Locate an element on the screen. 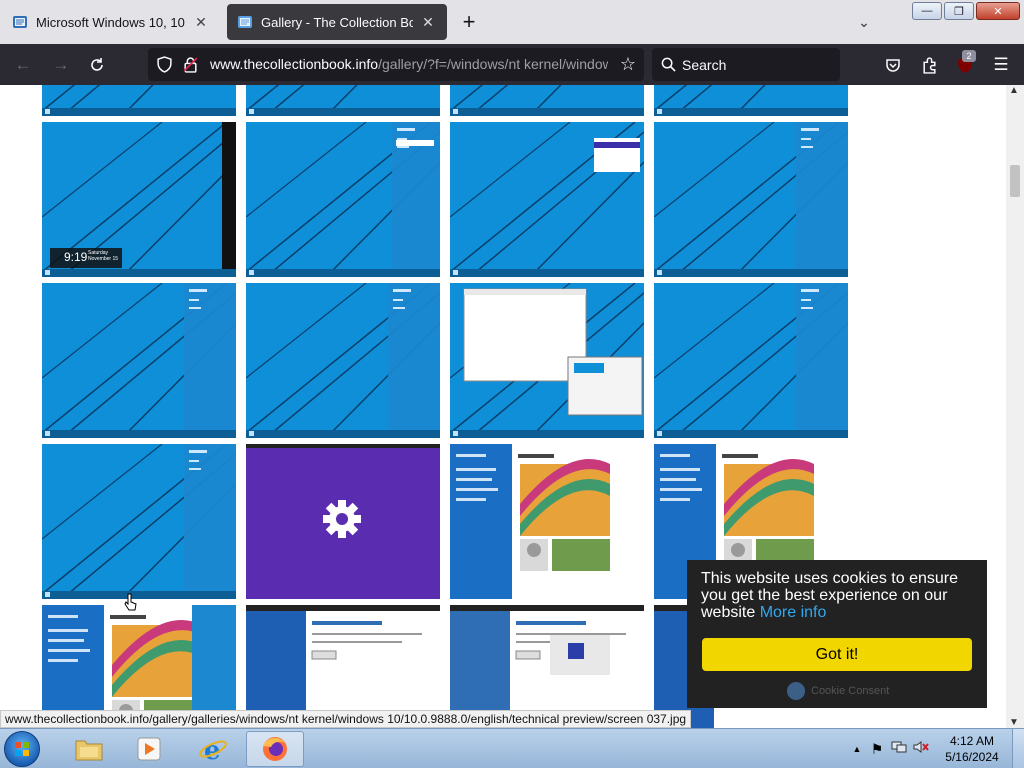  file-explorer-taskbar-button is located at coordinates (89, 749).